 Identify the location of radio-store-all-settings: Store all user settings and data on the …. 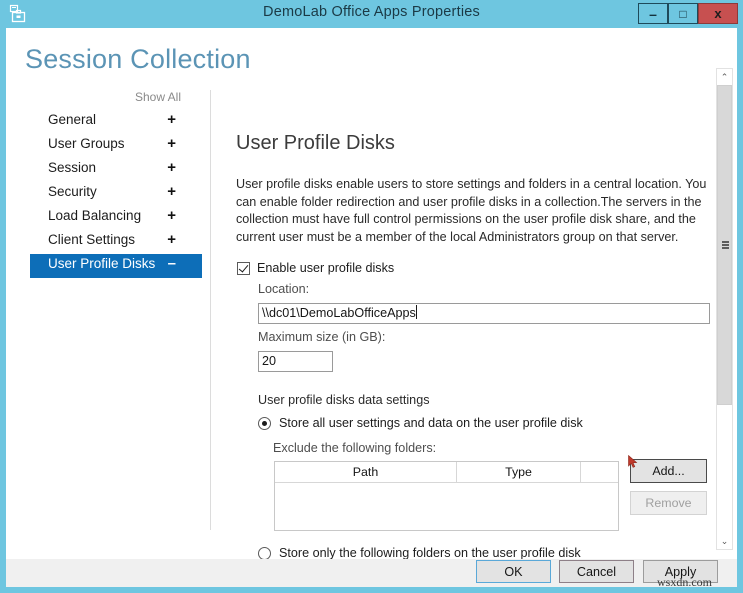
(420, 423).